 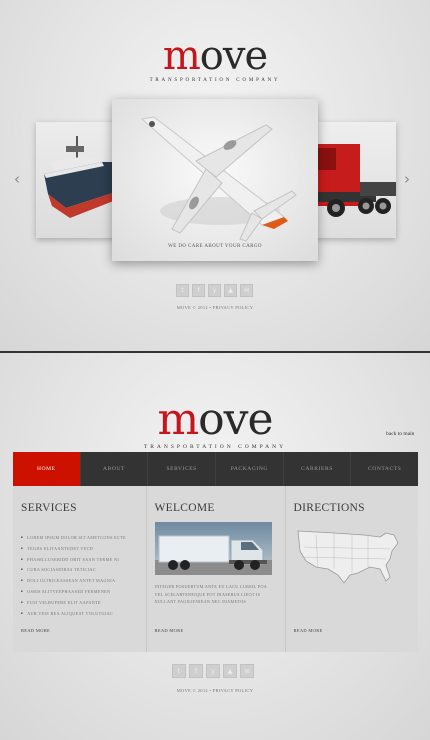 I want to click on list-item: FUSI VELRUPERE ELIT AAFANTE, so click(x=79, y=603).